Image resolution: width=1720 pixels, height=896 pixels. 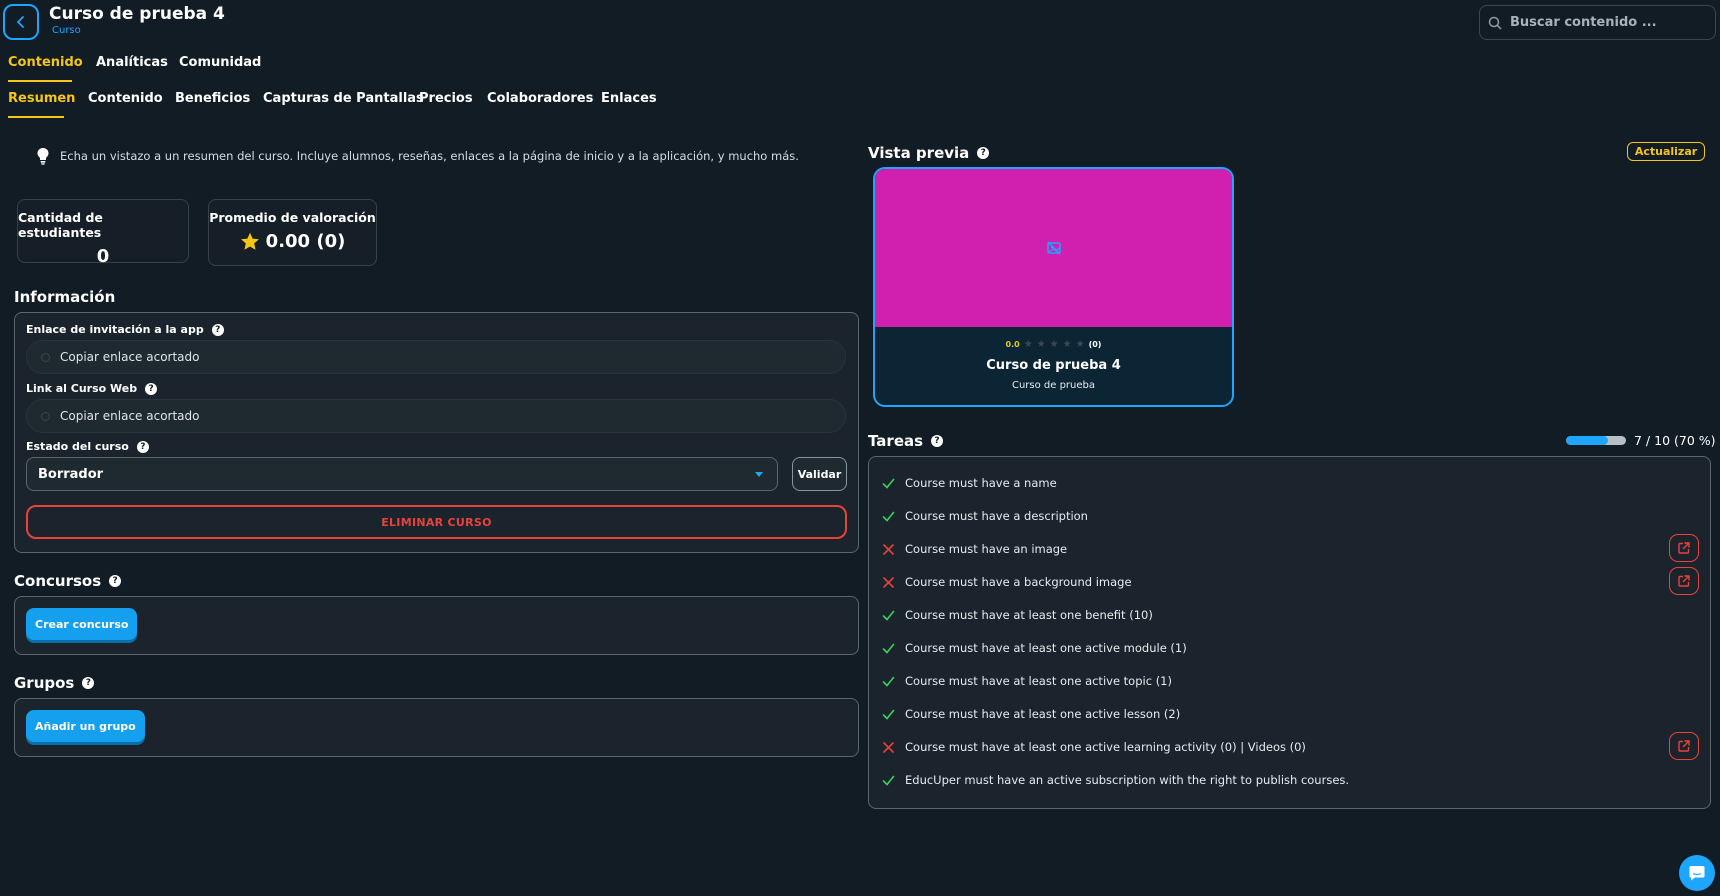 What do you see at coordinates (130, 357) in the screenshot?
I see `app-link-value: Copiar enlace acortado` at bounding box center [130, 357].